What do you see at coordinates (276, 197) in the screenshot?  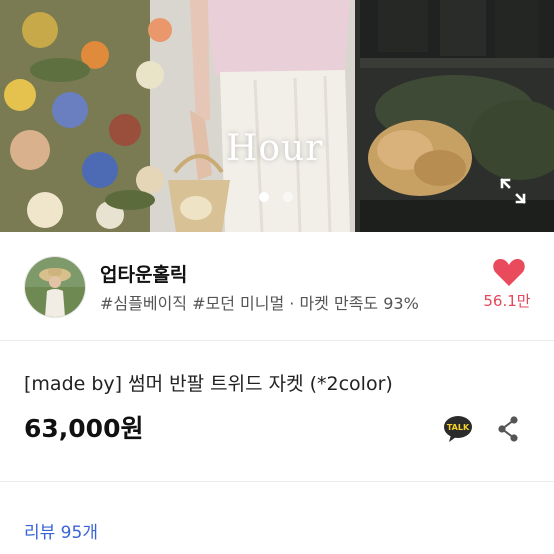 I see `carousel-indicator` at bounding box center [276, 197].